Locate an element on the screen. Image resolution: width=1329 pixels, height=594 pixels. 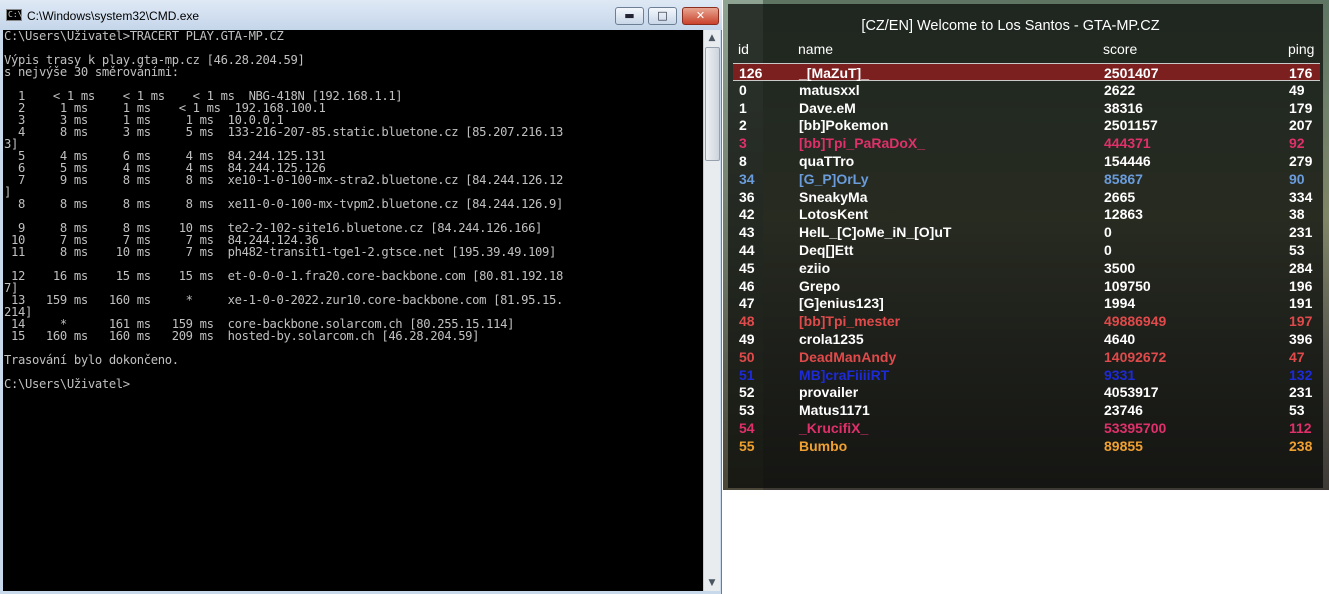
player-id: 8 is located at coordinates (743, 160).